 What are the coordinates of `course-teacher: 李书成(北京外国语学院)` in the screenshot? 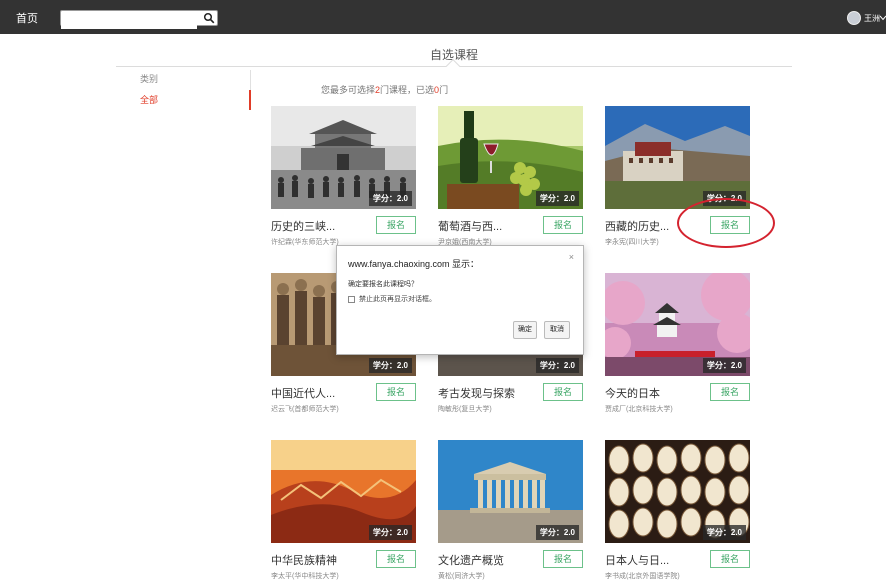 It's located at (642, 576).